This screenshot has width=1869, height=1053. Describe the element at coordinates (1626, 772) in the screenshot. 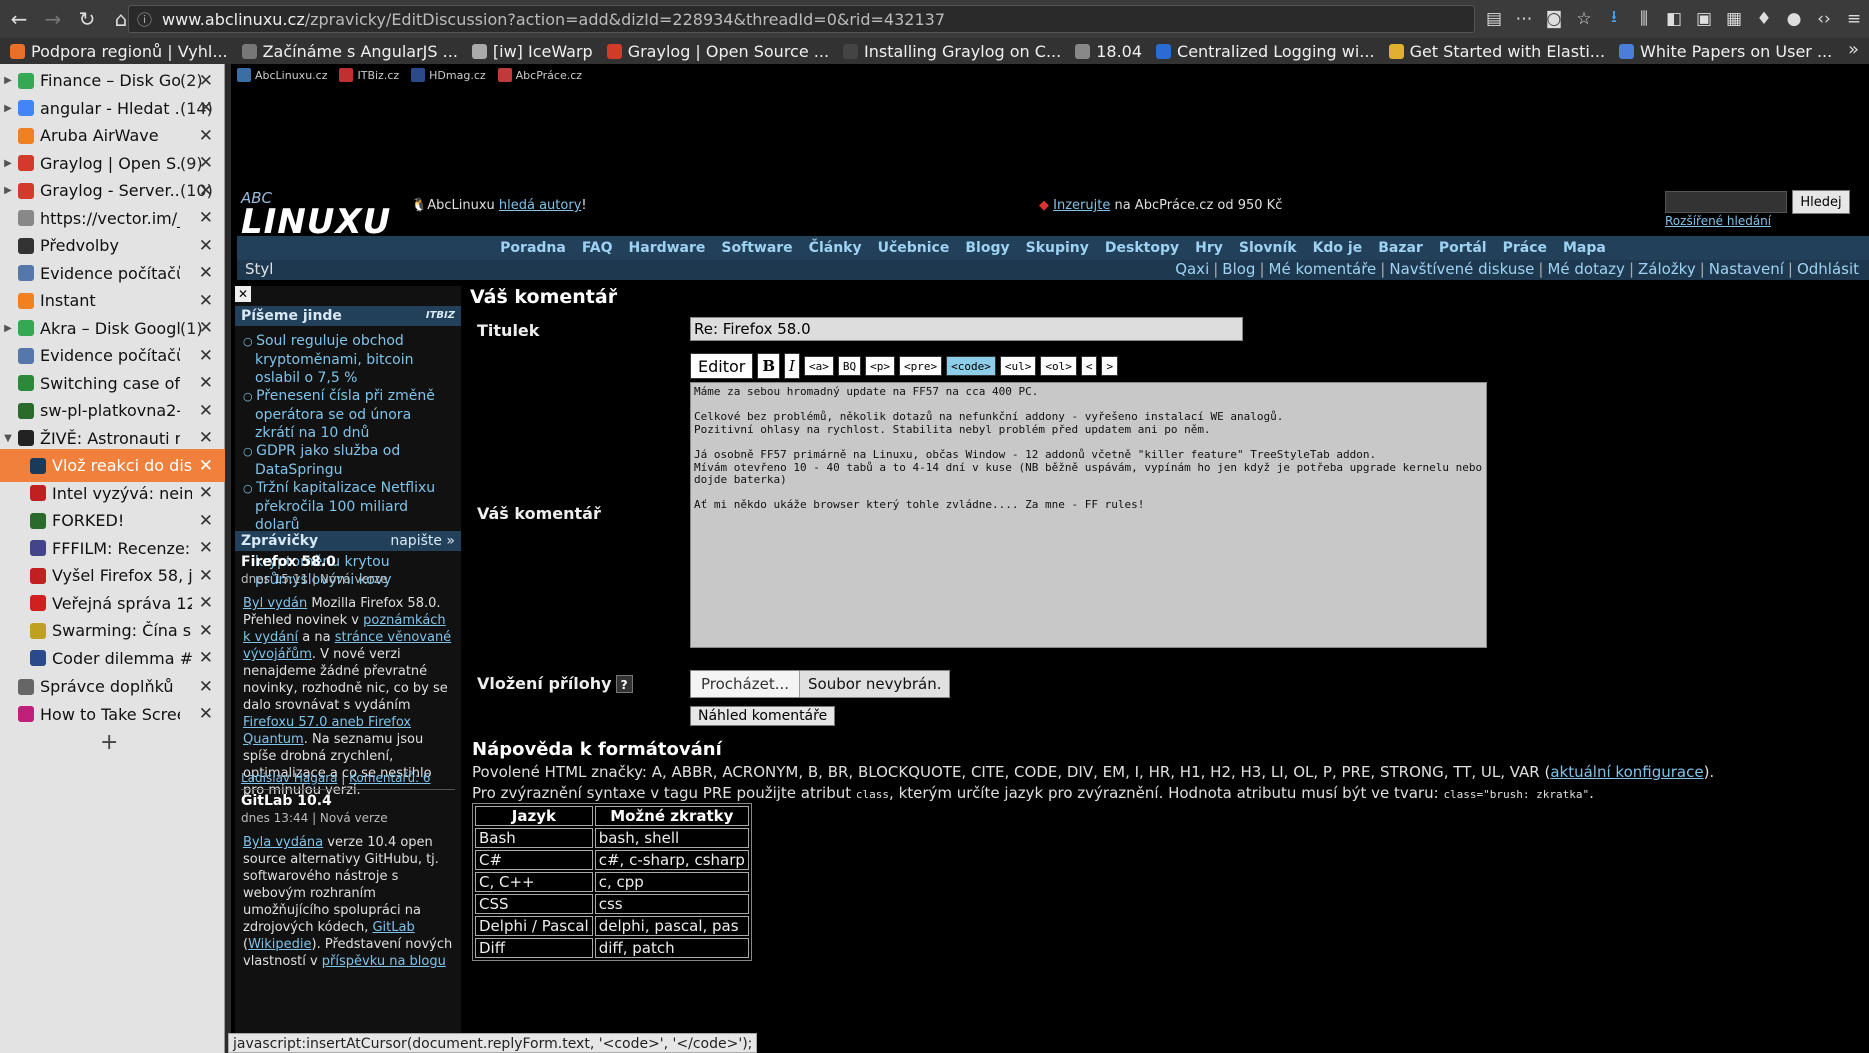

I see `config-link: aktuální konfigurace` at that location.